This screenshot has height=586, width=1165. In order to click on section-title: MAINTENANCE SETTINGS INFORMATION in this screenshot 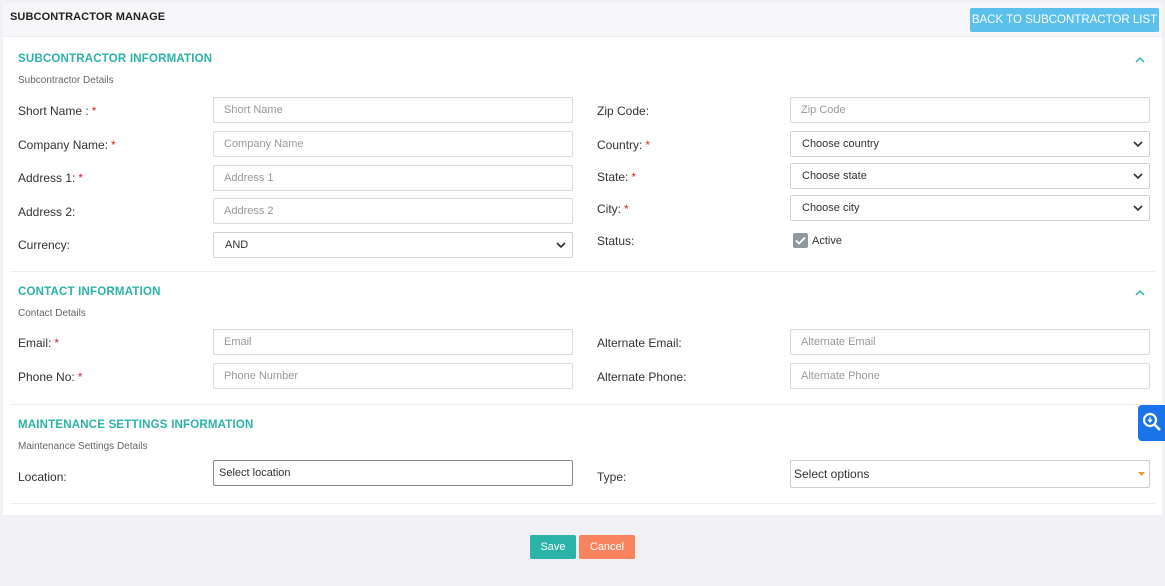, I will do `click(136, 425)`.